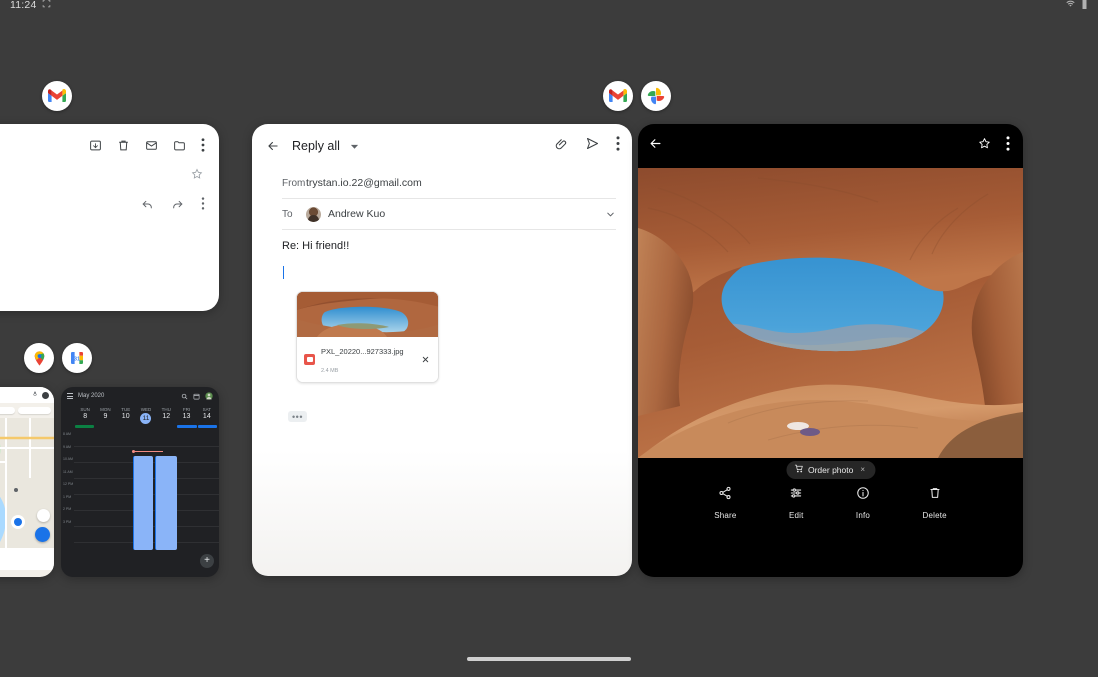 The width and height of the screenshot is (1098, 677). What do you see at coordinates (95, 148) in the screenshot?
I see `archive-icon` at bounding box center [95, 148].